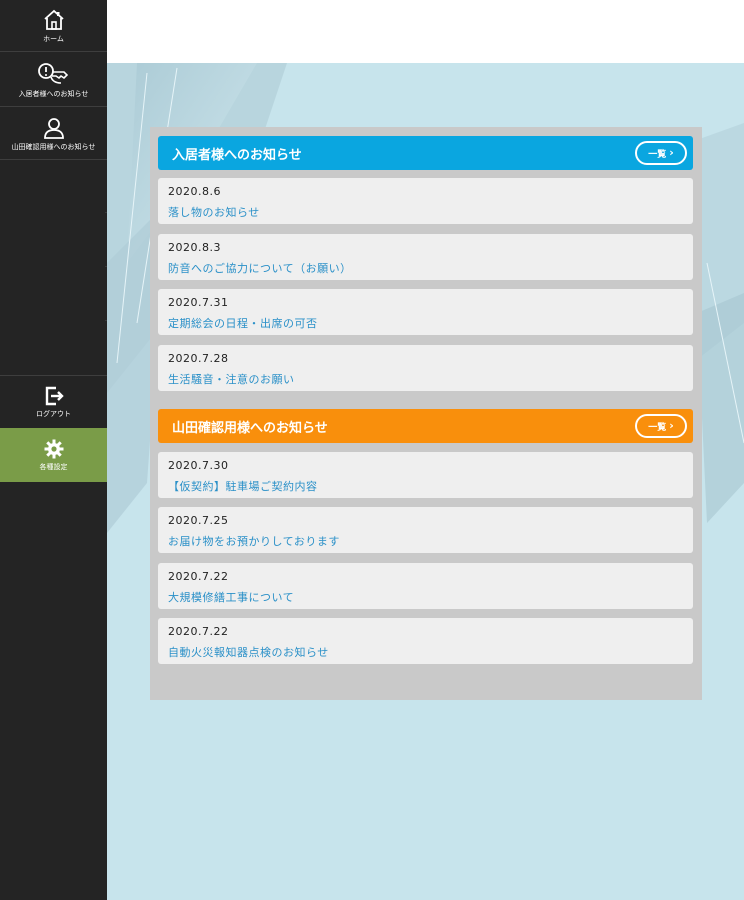  Describe the element at coordinates (425, 426) in the screenshot. I see `user-notices-header: 山田確認用様へのお知らせ 一覧 ›` at that location.